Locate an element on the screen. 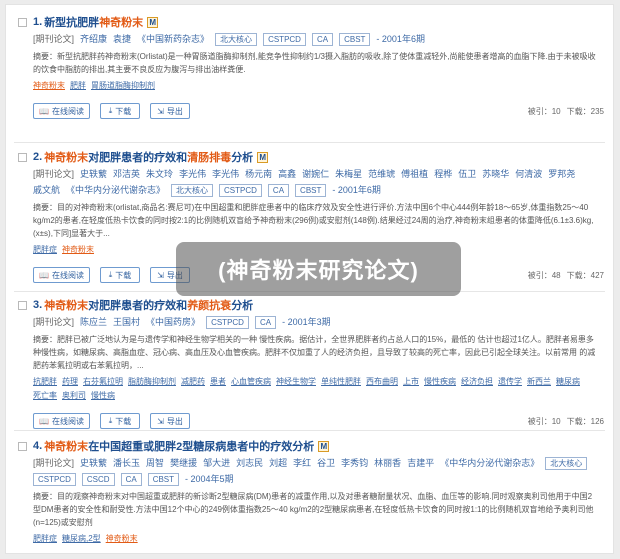 The width and height of the screenshot is (620, 559). export-label: 导出 is located at coordinates (174, 421).